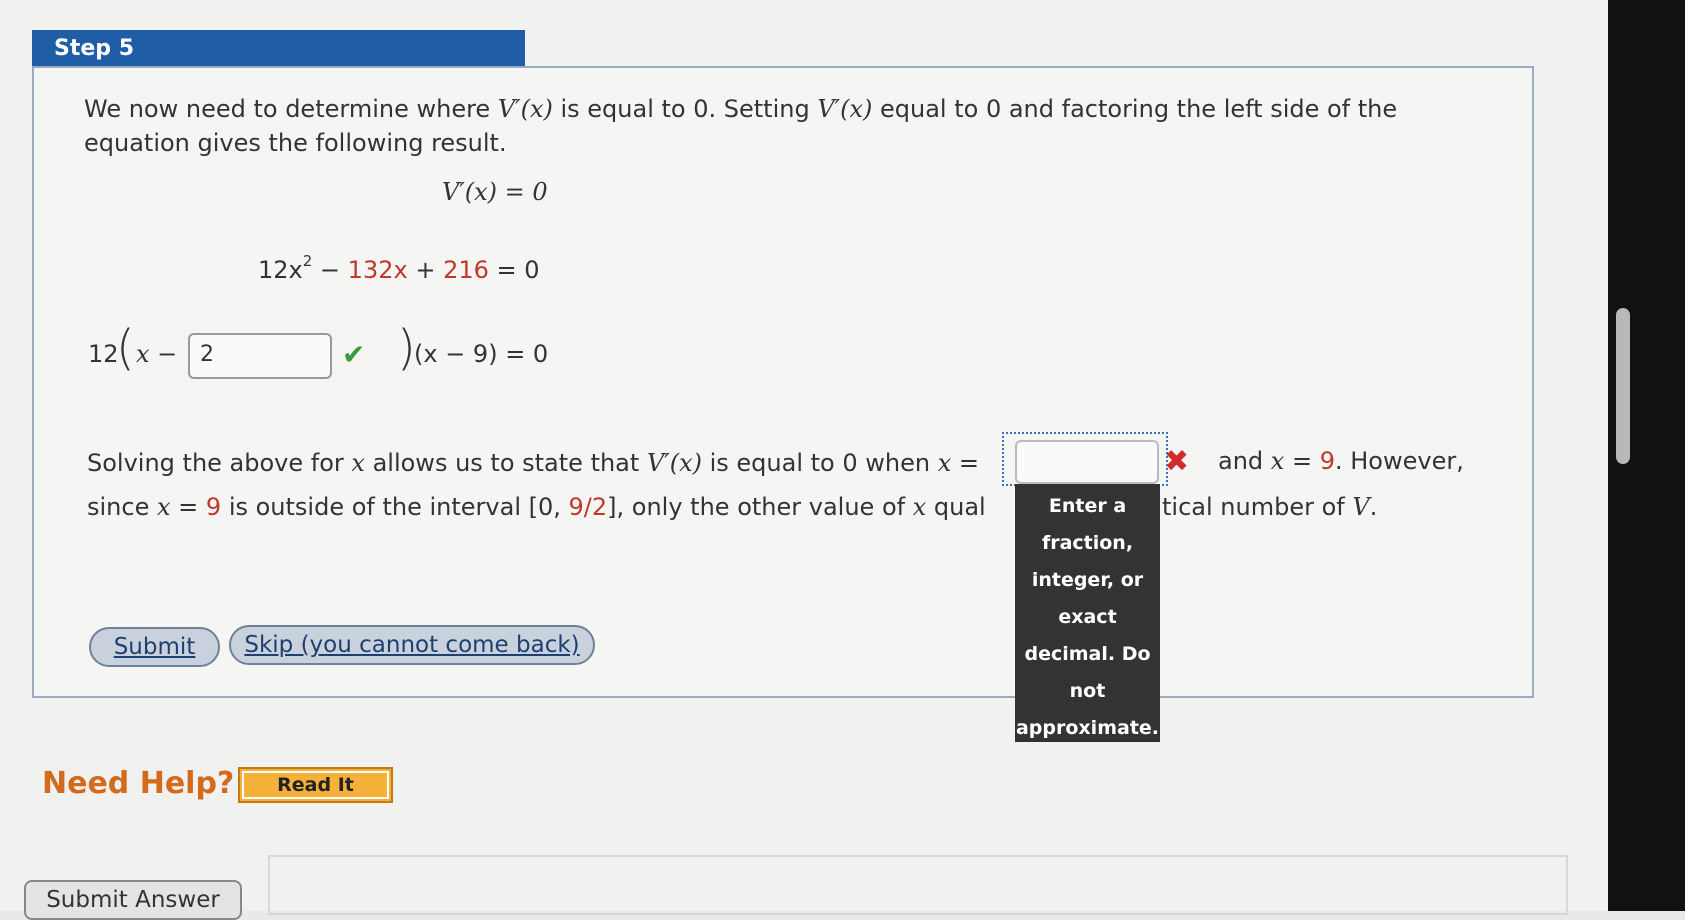  Describe the element at coordinates (354, 354) in the screenshot. I see `check-icon: ✔` at that location.